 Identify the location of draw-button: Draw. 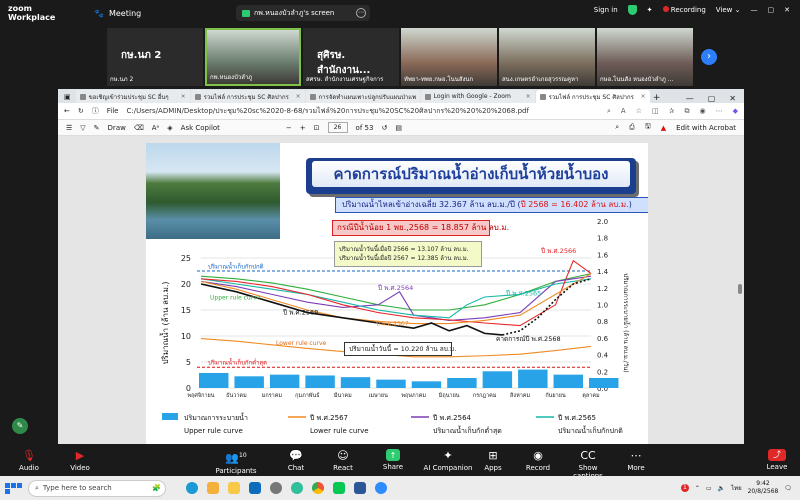
(117, 128).